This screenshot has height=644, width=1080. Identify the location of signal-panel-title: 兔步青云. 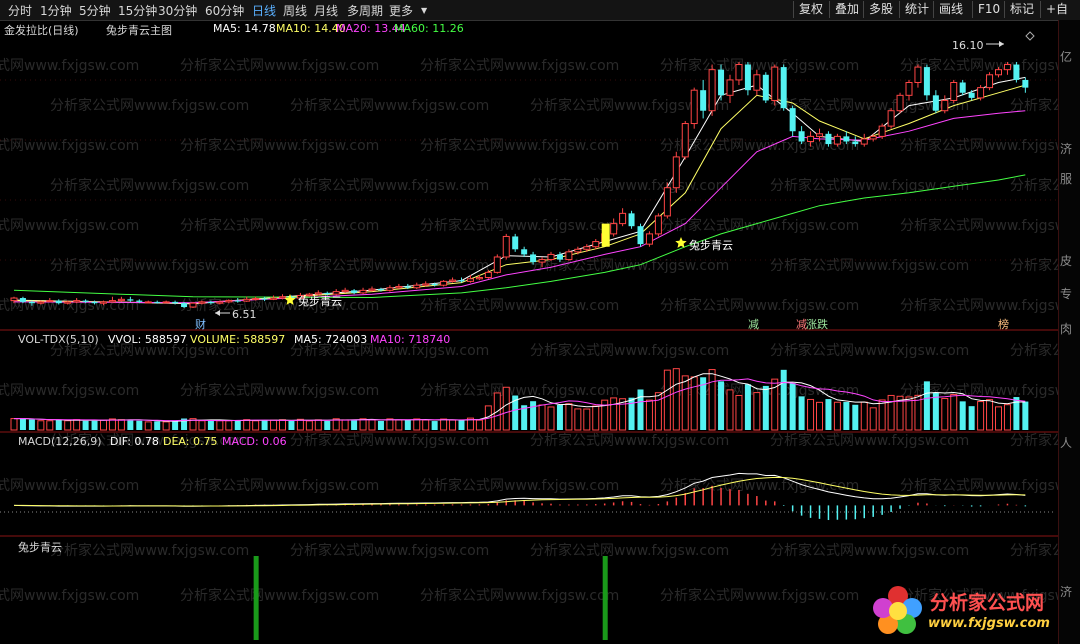
(40, 547).